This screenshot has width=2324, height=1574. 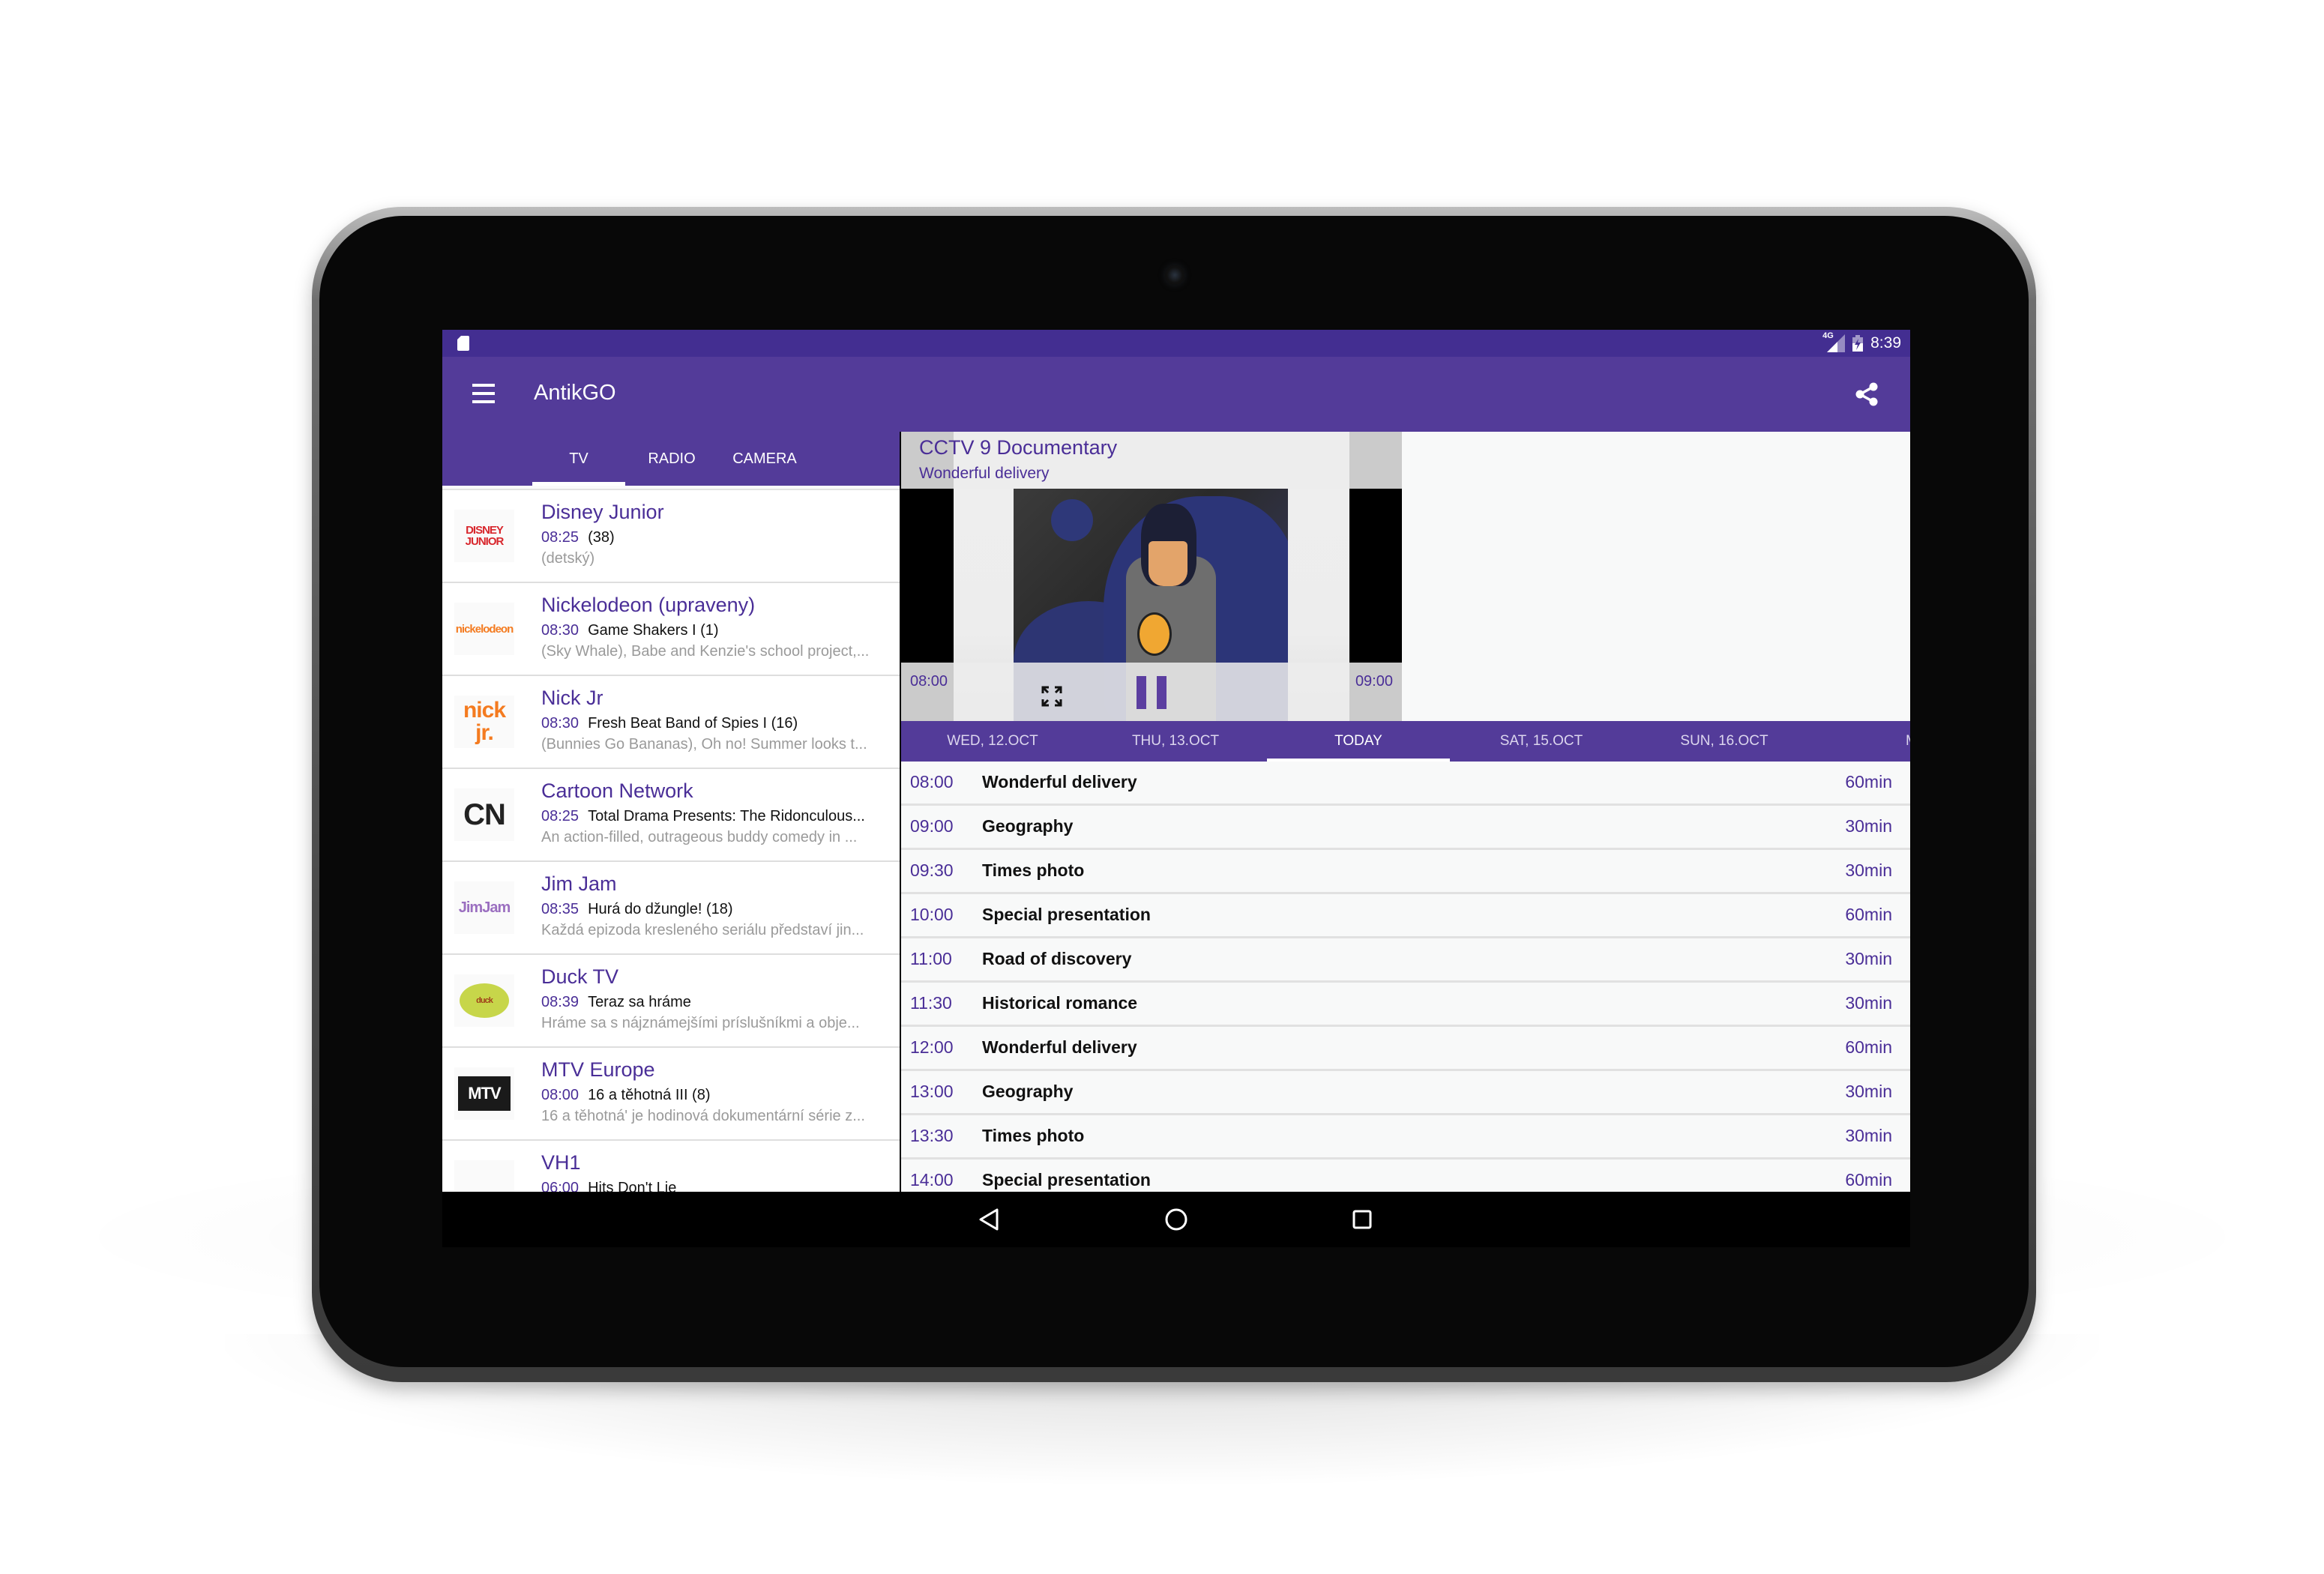 What do you see at coordinates (1175, 741) in the screenshot?
I see `date-tab: THU, 13.OCT` at bounding box center [1175, 741].